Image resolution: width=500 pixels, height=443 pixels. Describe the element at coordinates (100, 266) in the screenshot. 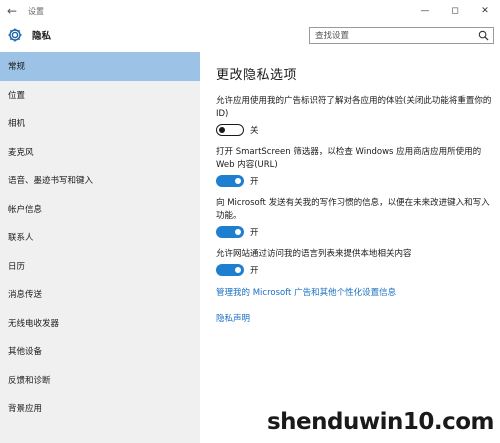

I see `sidebar-item-calendar: 日历` at that location.